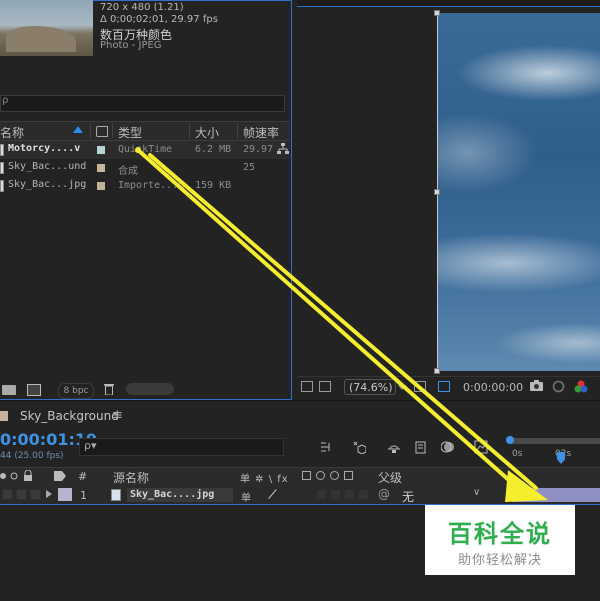 Image resolution: width=600 pixels, height=601 pixels. I want to click on comp-label-swatch, so click(4, 416).